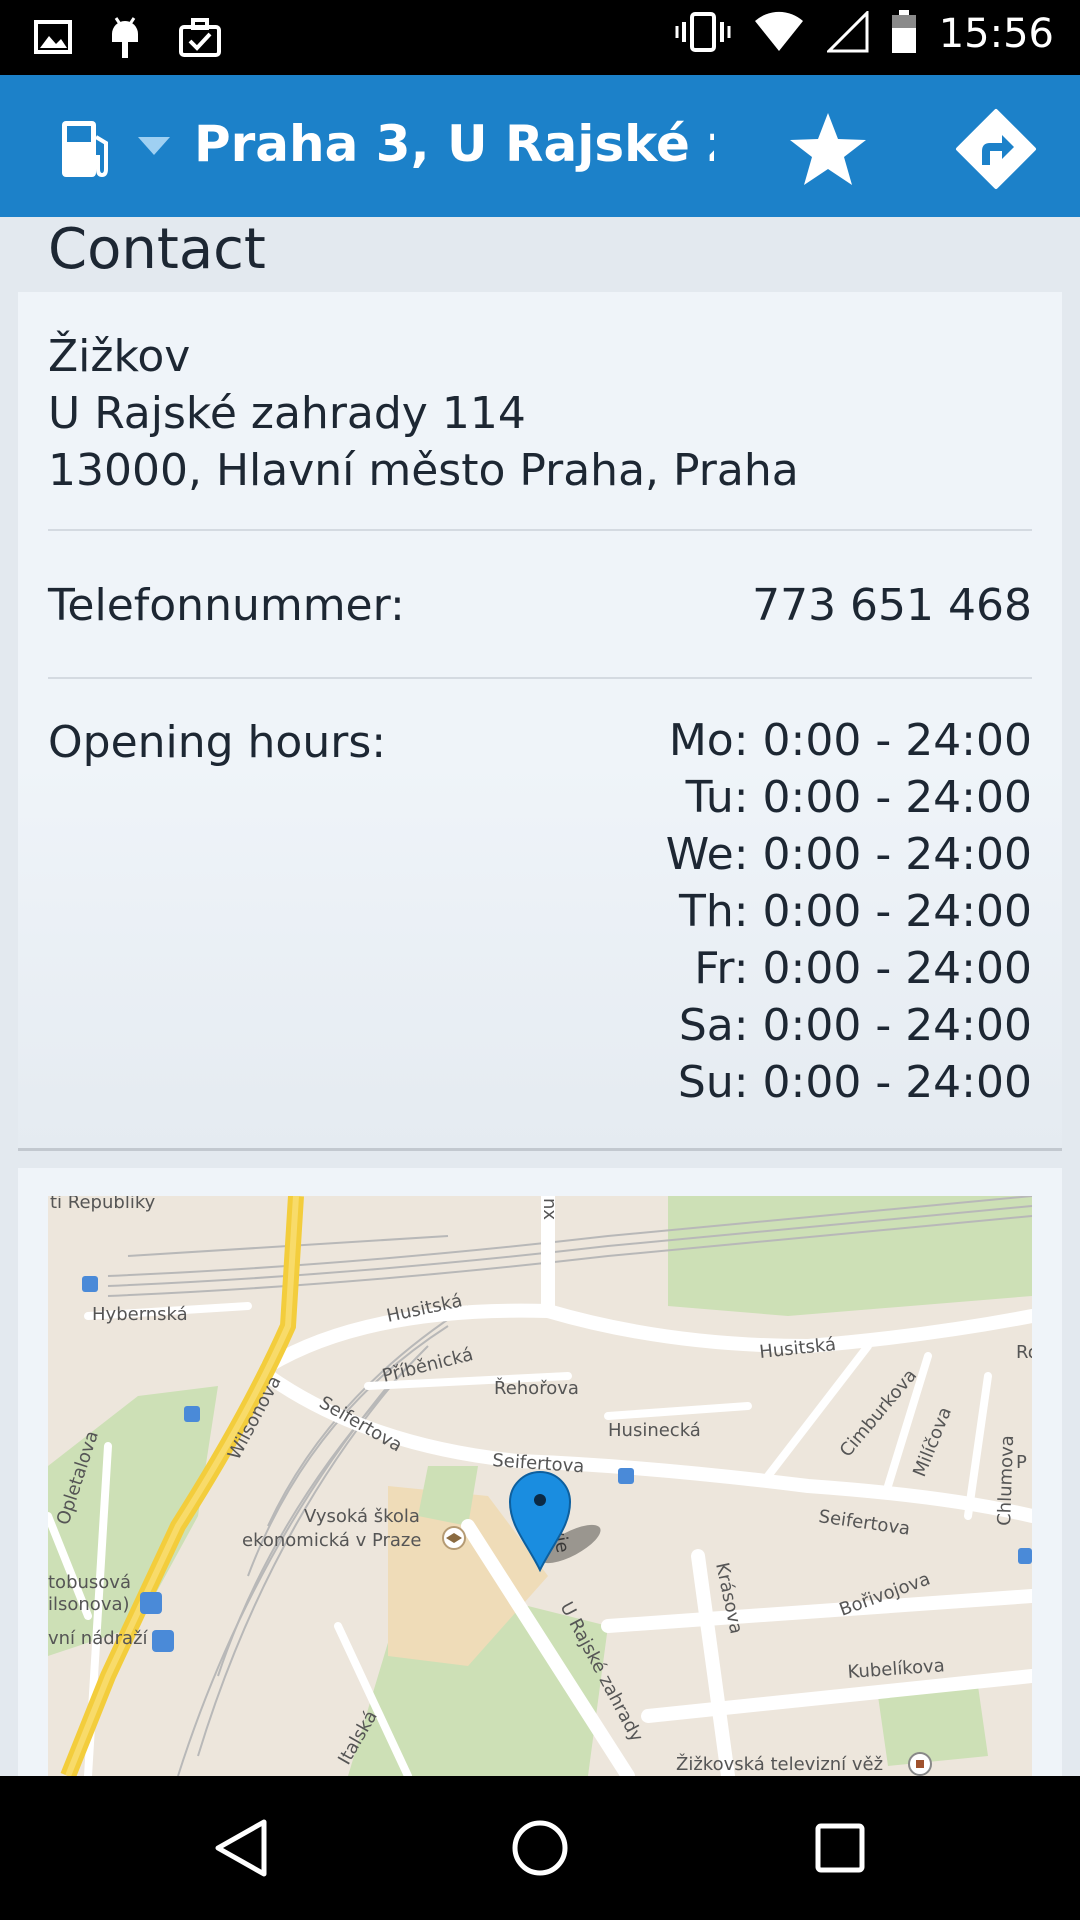  I want to click on recents-button, so click(840, 1848).